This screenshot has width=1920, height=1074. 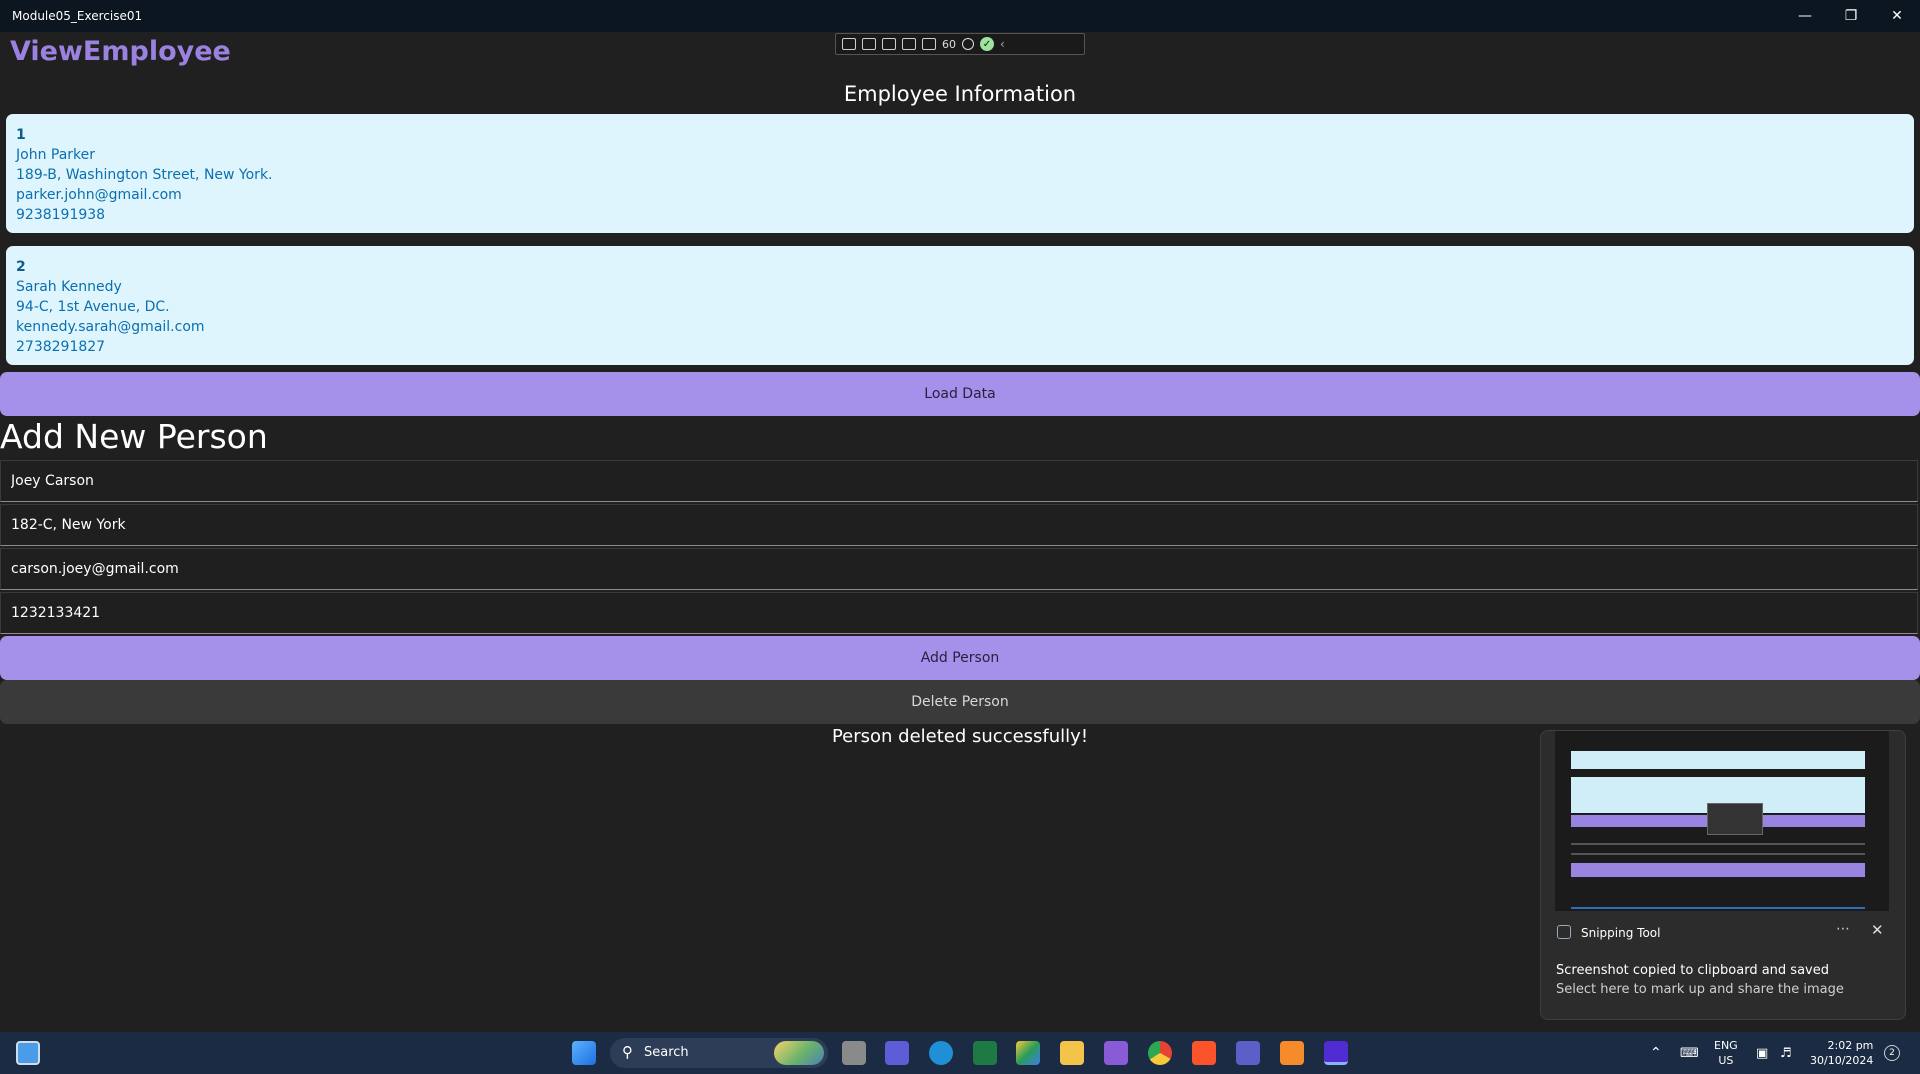 I want to click on chrome-icon, so click(x=1160, y=1053).